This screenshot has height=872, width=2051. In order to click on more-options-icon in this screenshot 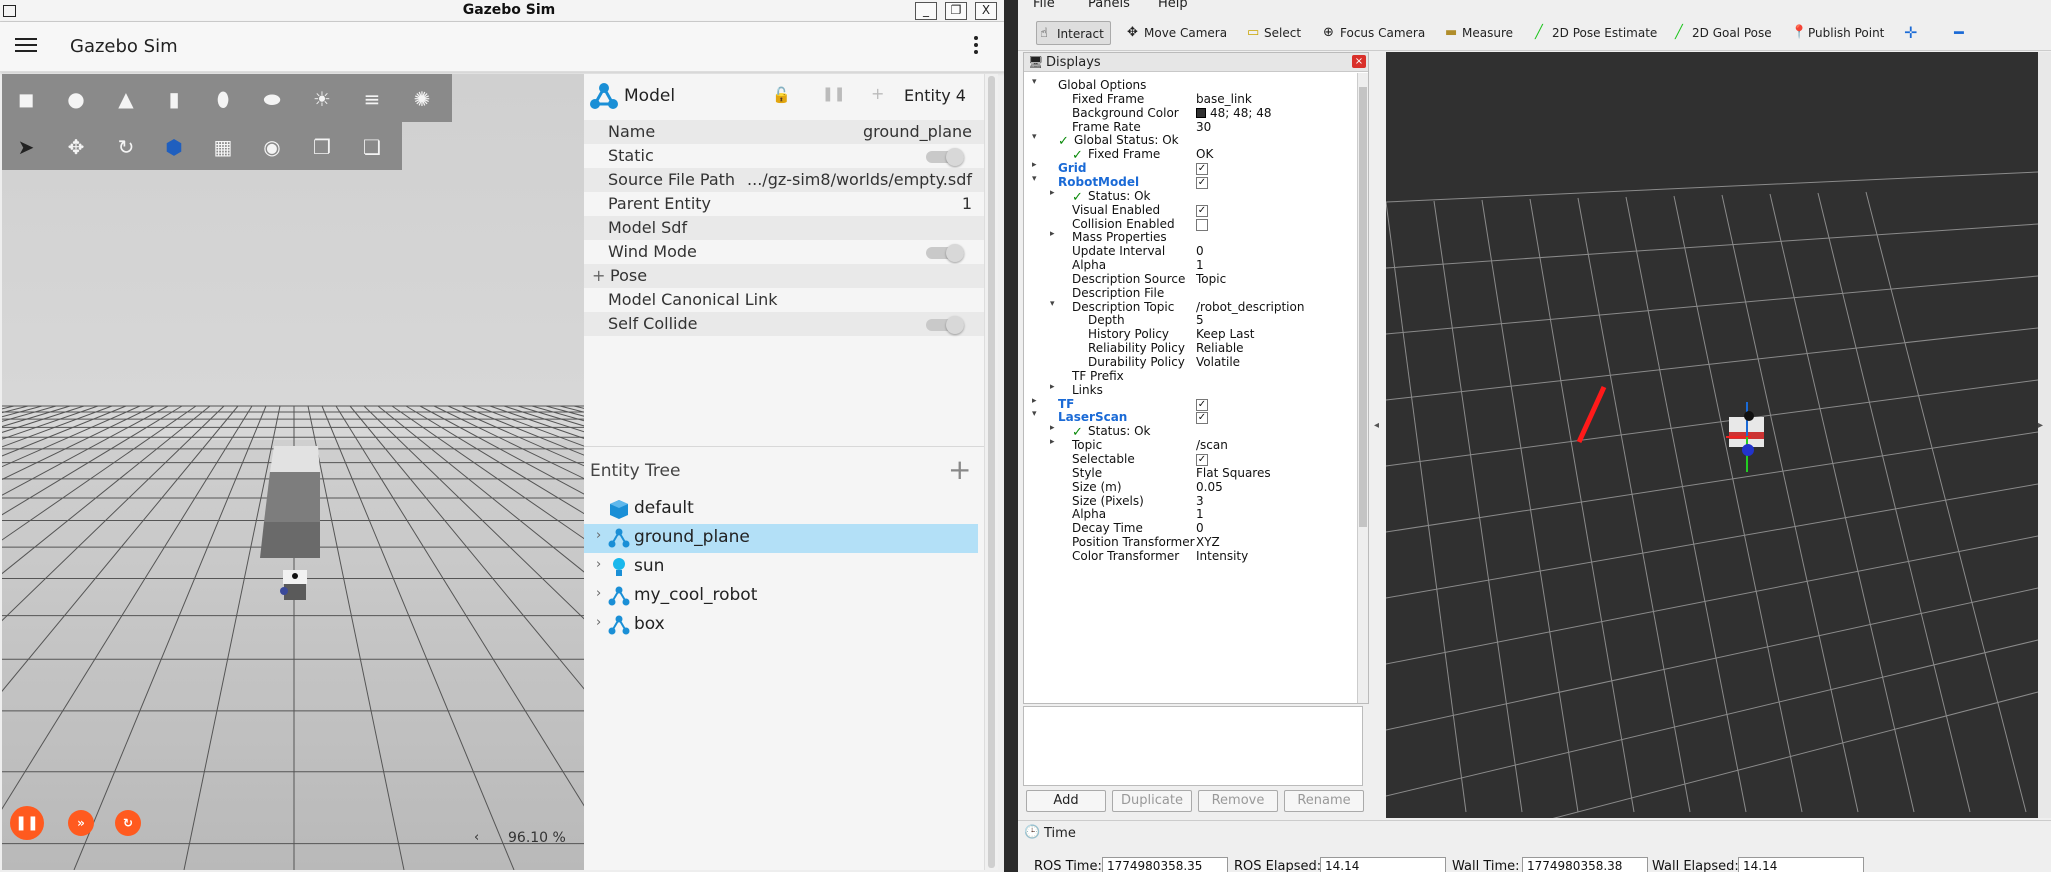, I will do `click(977, 46)`.